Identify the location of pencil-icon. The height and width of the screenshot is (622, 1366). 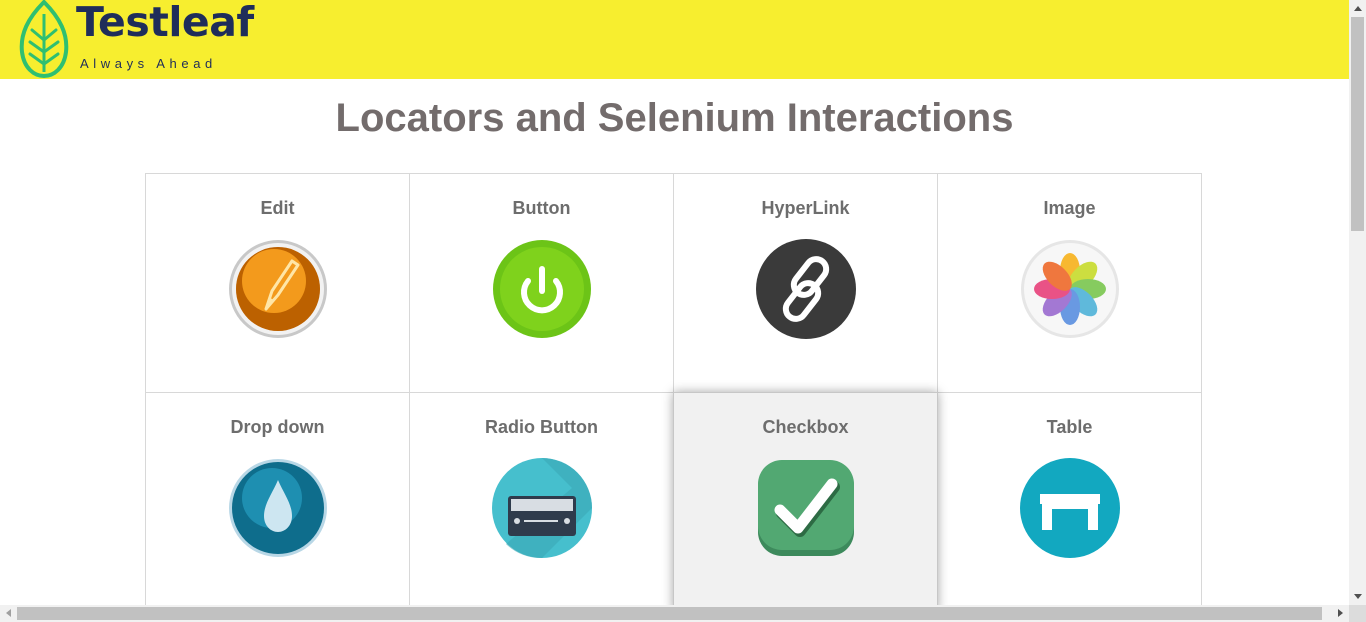
(278, 289).